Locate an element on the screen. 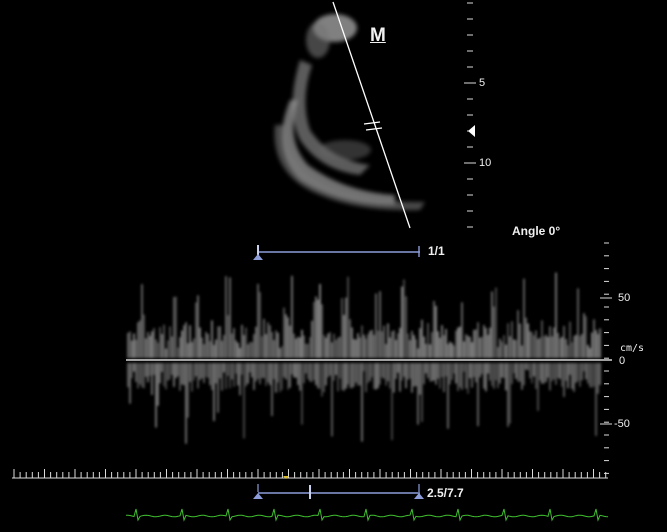 The image size is (667, 532). depth-label-10: 10 is located at coordinates (485, 163).